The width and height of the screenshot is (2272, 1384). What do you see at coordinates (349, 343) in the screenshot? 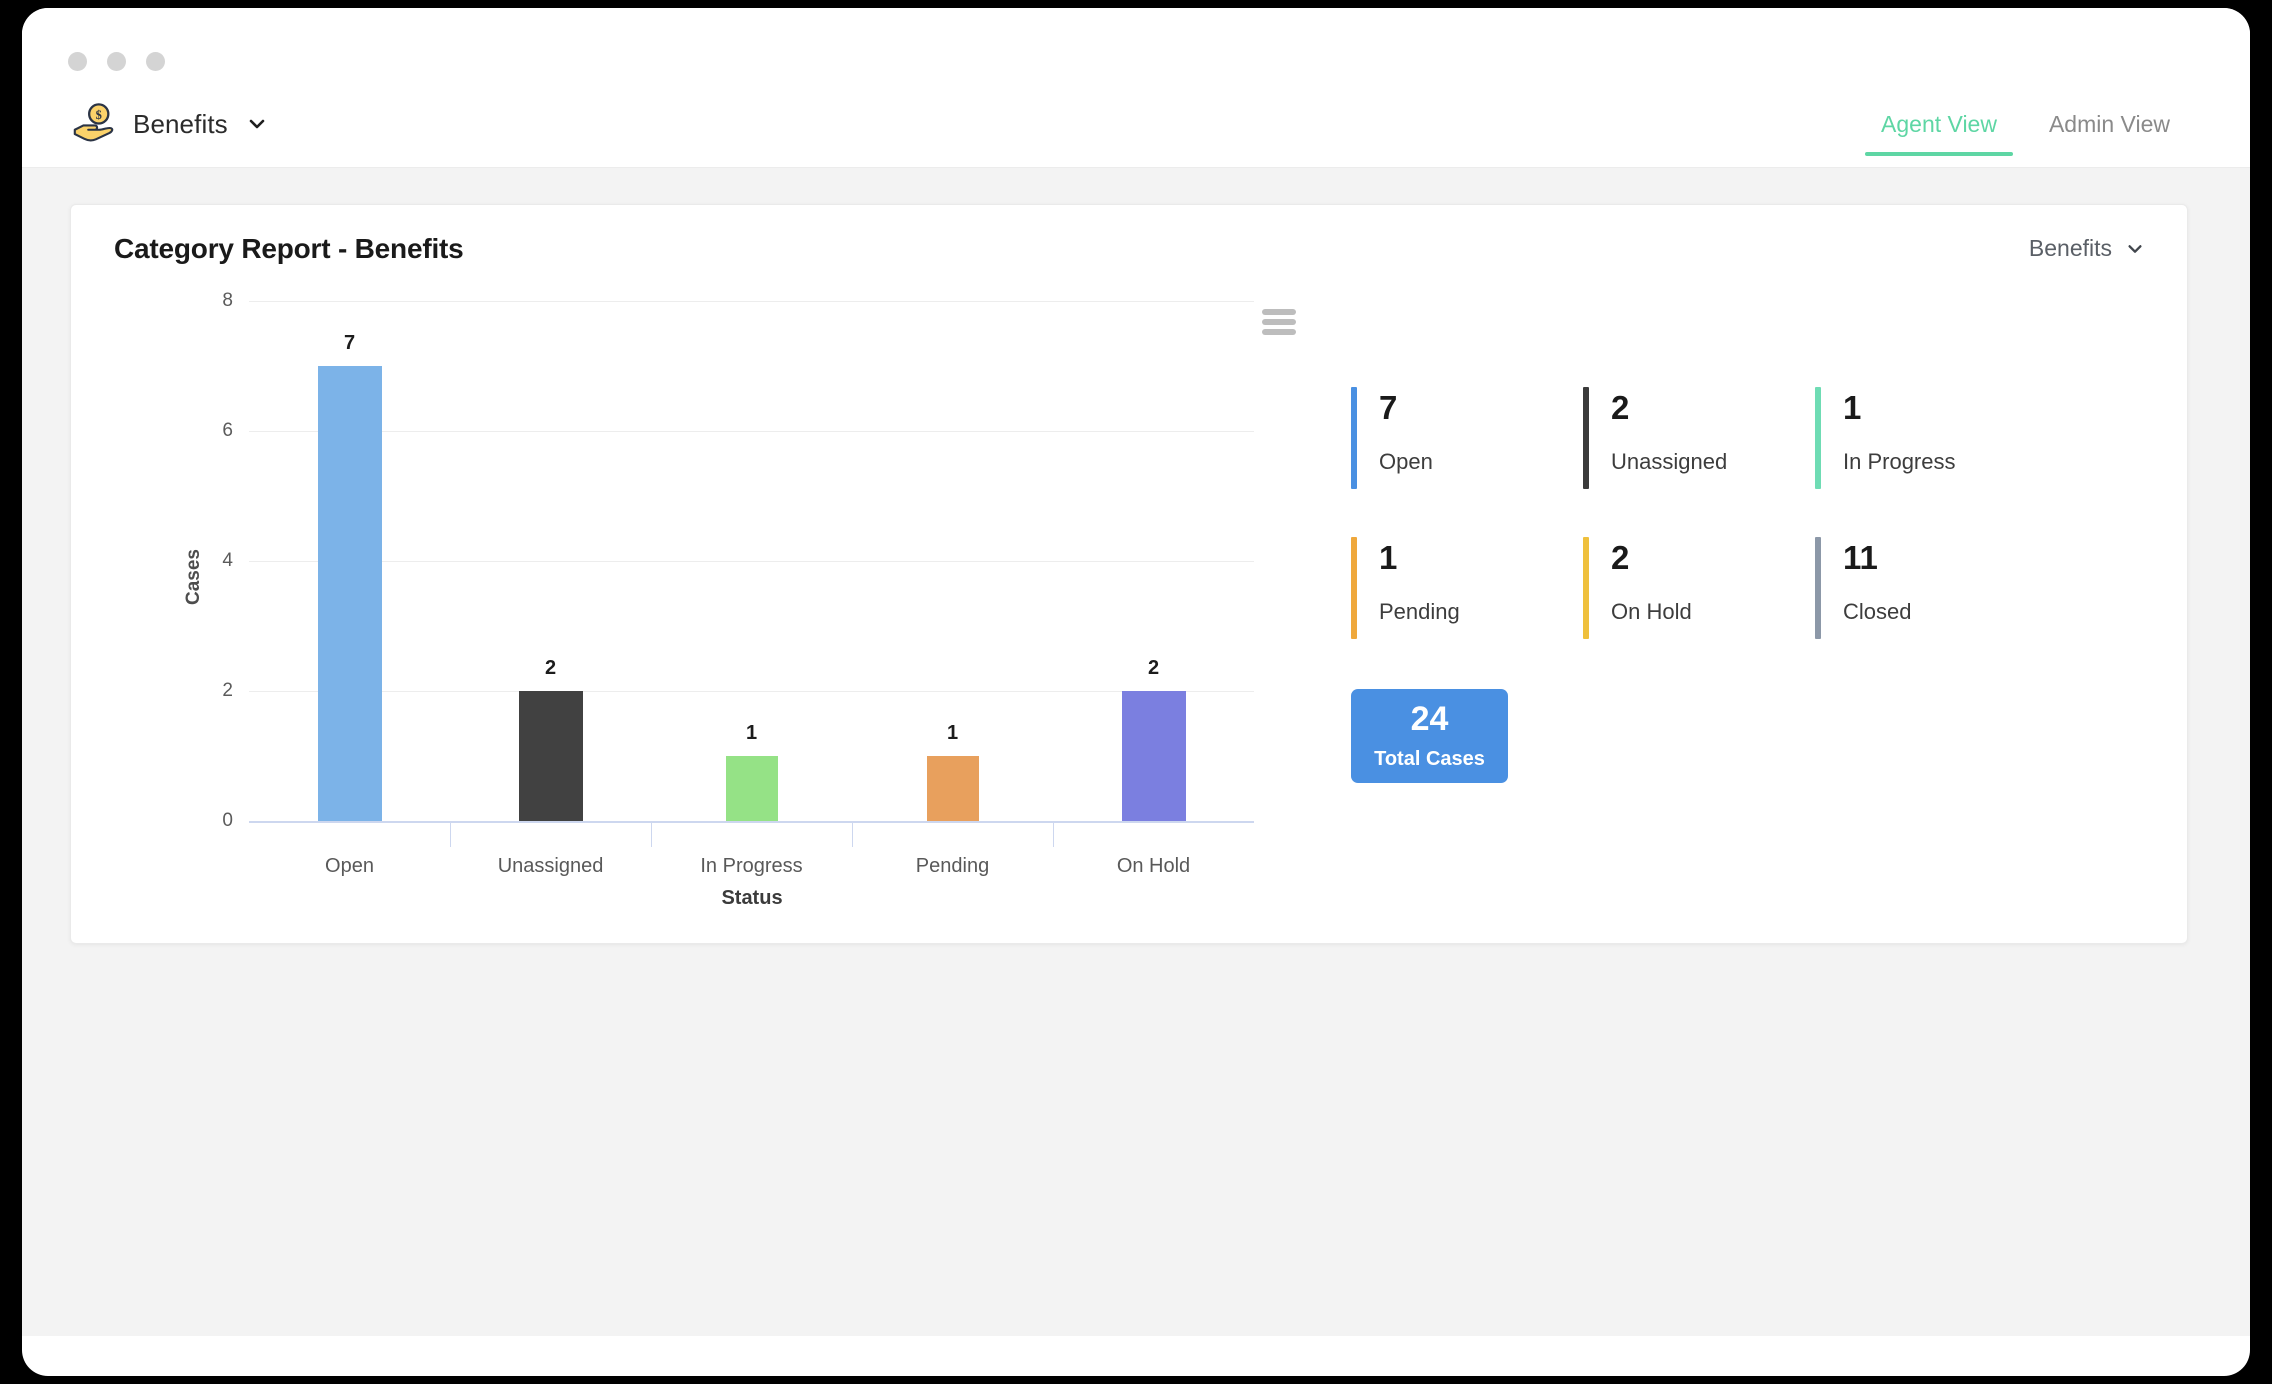
I see `bar-value-label: 7` at bounding box center [349, 343].